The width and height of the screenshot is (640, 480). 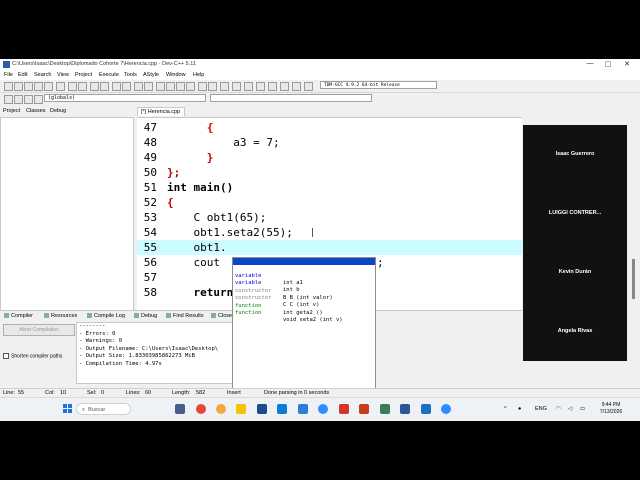 What do you see at coordinates (150, 202) in the screenshot?
I see `line-number: 52` at bounding box center [150, 202].